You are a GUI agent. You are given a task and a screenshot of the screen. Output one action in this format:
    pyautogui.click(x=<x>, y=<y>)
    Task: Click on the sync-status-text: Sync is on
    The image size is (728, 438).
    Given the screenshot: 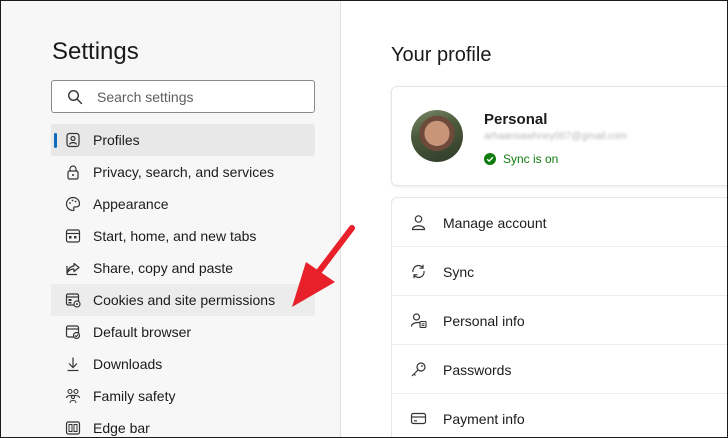 What is the action you would take?
    pyautogui.click(x=531, y=159)
    